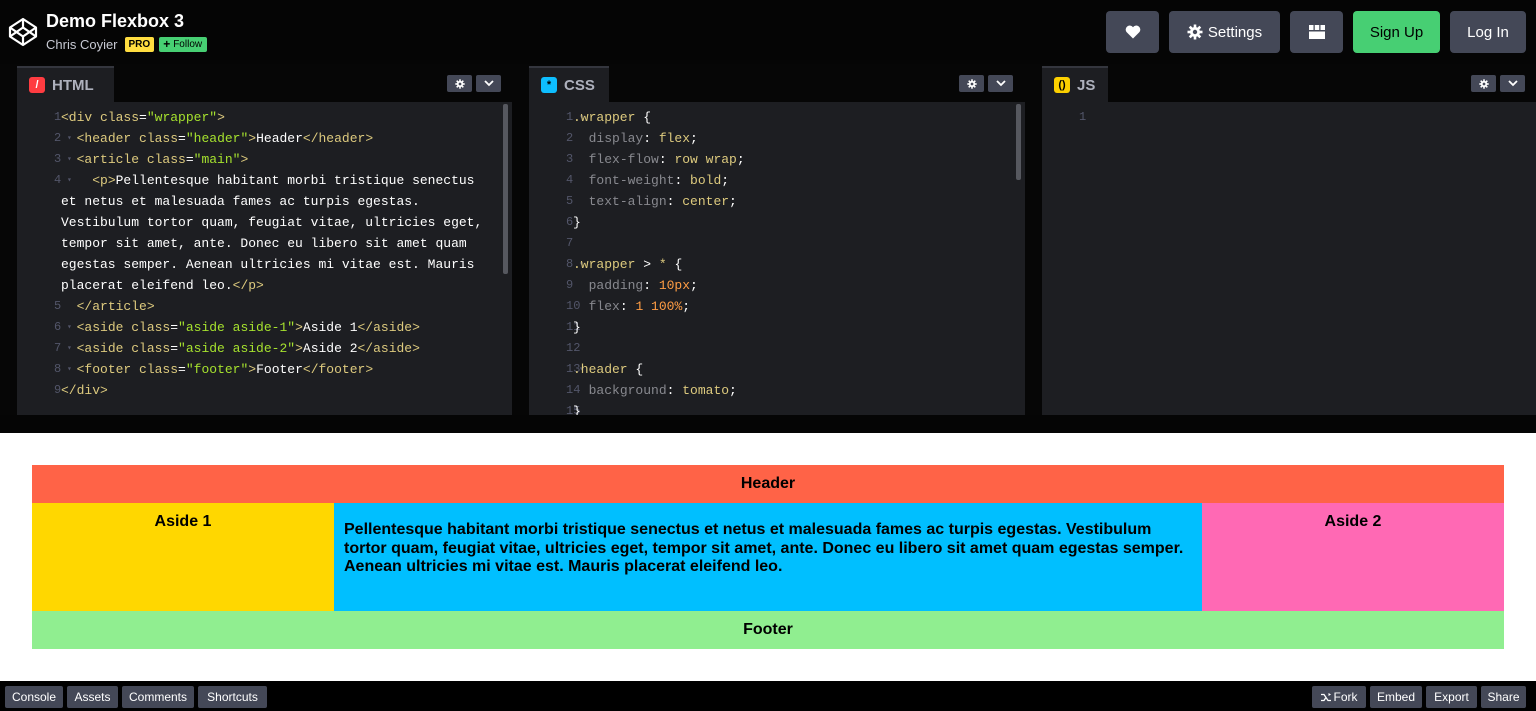 The height and width of the screenshot is (711, 1536). Describe the element at coordinates (65, 84) in the screenshot. I see `tab-html: / HTML` at that location.